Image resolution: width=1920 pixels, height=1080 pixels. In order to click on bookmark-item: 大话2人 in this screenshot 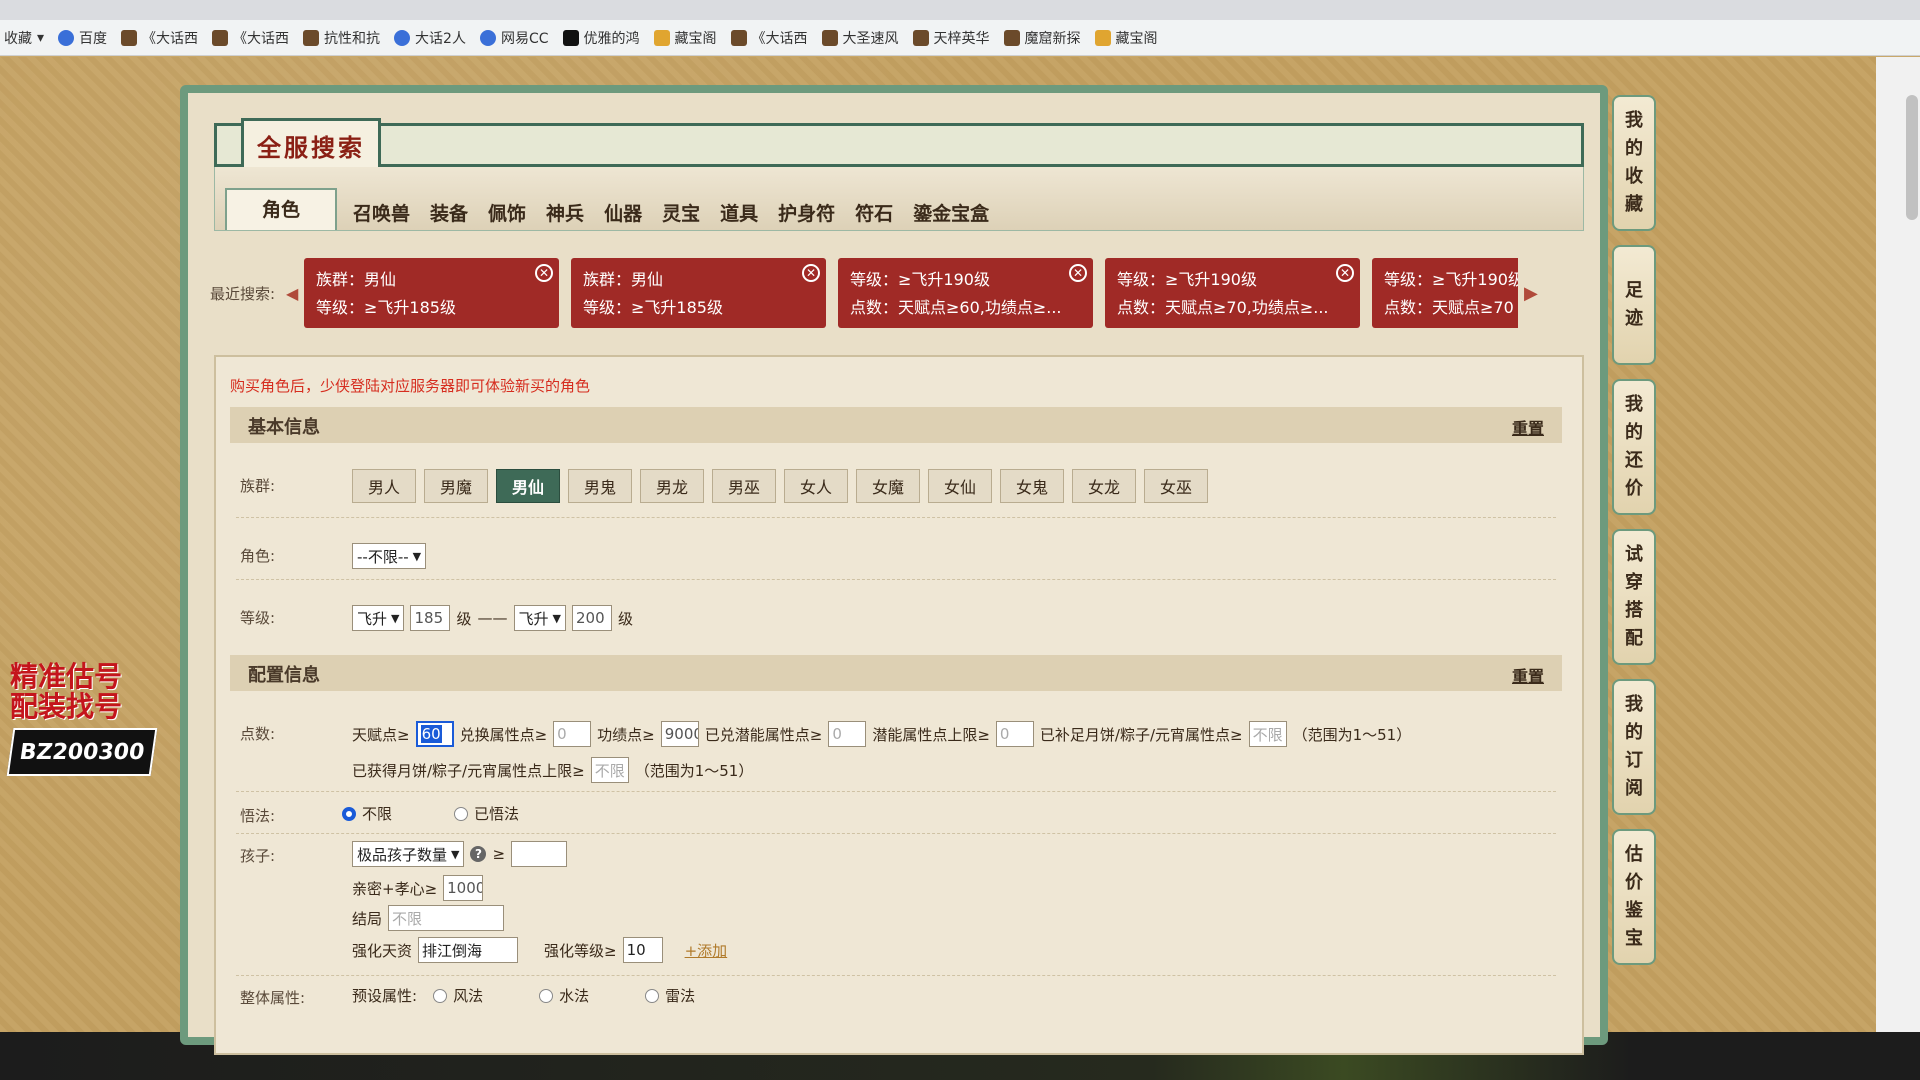, I will do `click(430, 38)`.